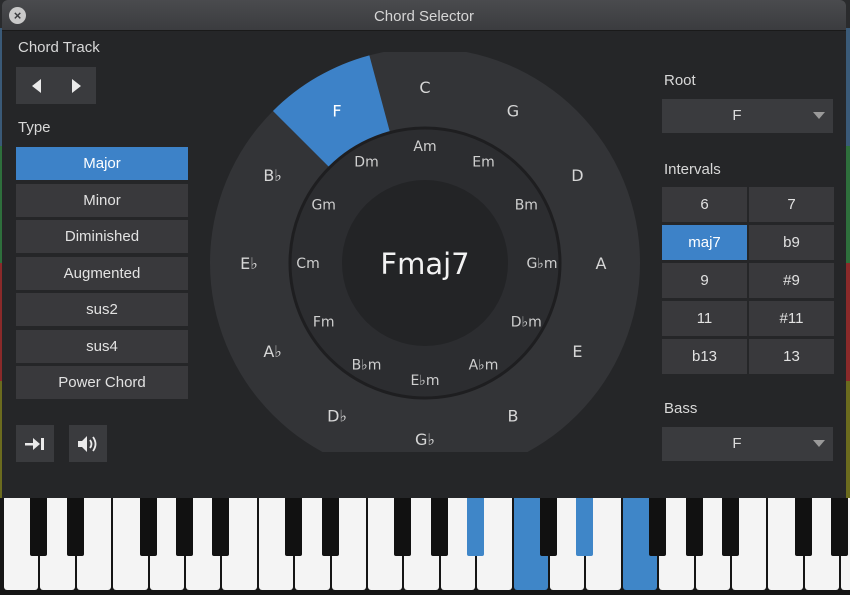  I want to click on root-dropdown: F, so click(747, 116).